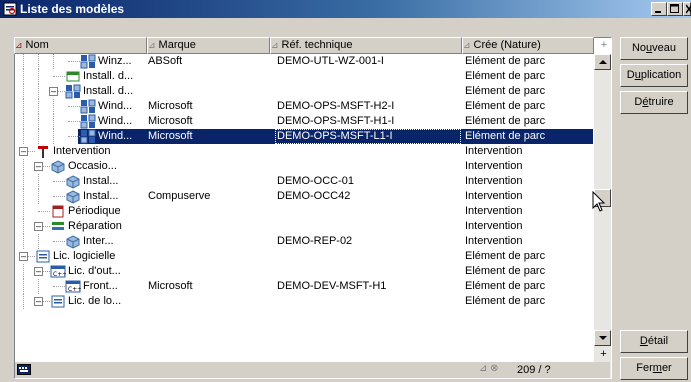 Image resolution: width=691 pixels, height=382 pixels. Describe the element at coordinates (208, 45) in the screenshot. I see `column-header-marque: ⊿ Marque` at that location.